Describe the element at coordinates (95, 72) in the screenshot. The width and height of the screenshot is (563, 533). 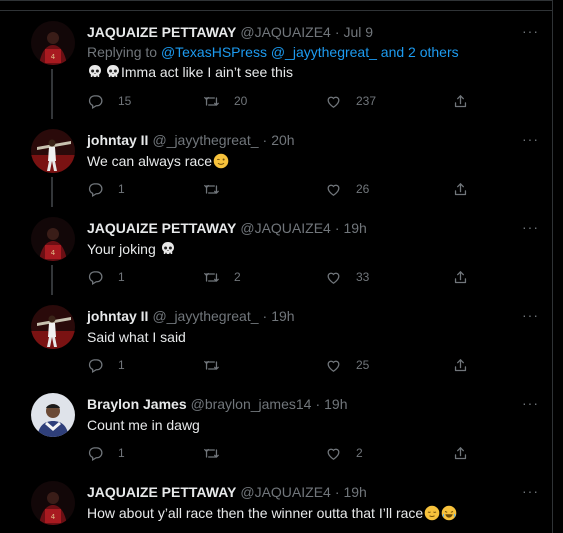
I see `skull-emoji` at that location.